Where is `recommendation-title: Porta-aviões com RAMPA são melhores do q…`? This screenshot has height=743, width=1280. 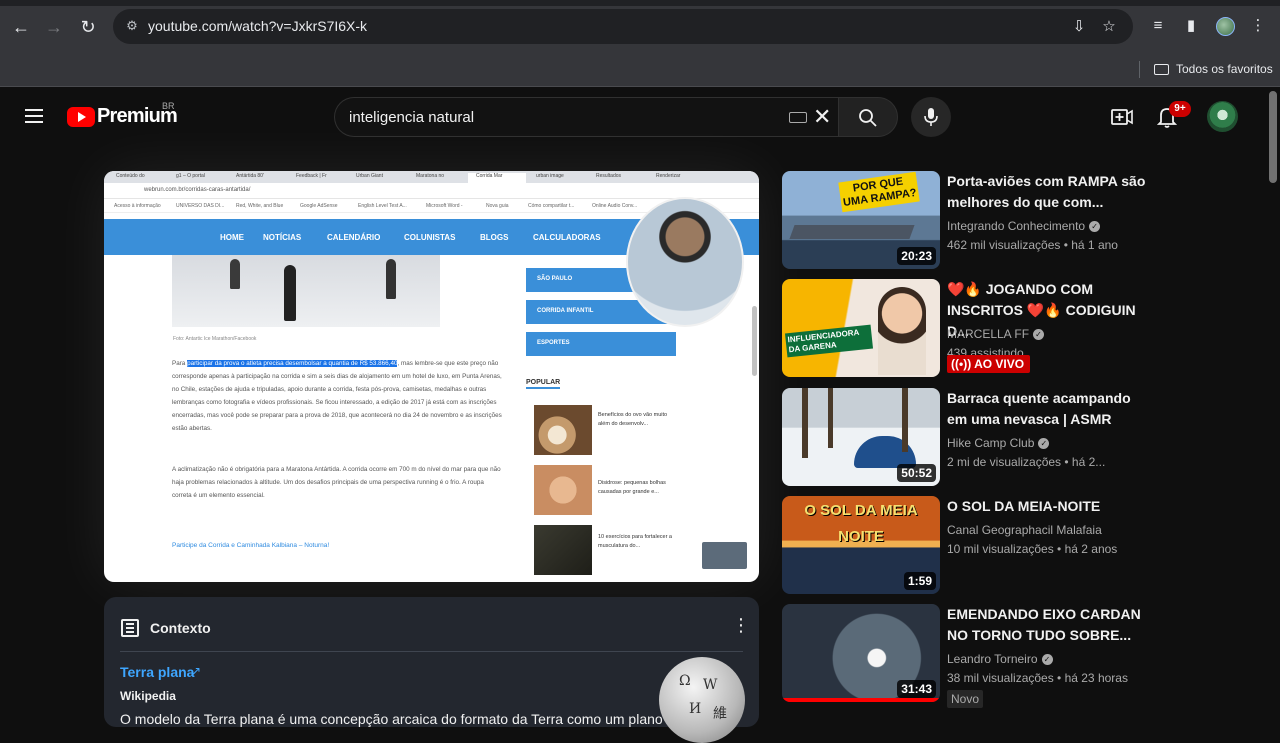
recommendation-title: Porta-aviões com RAMPA são melhores do q… is located at coordinates (1047, 192).